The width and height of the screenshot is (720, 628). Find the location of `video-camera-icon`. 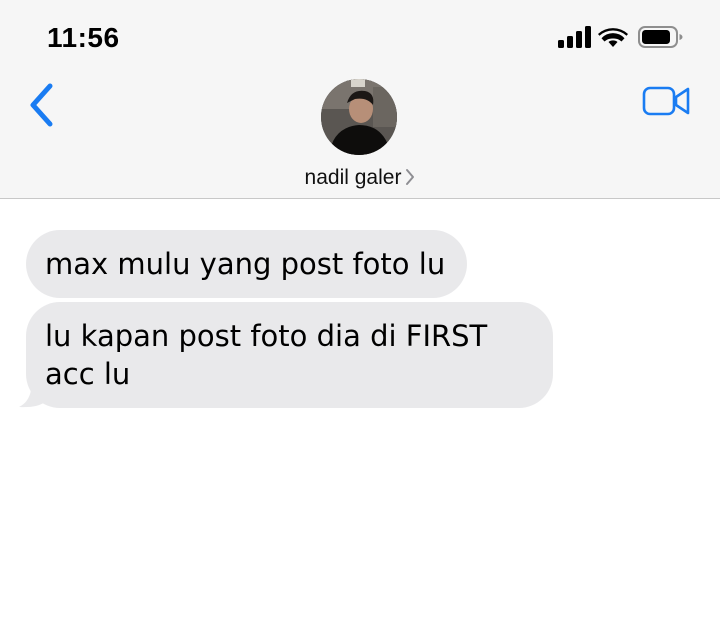

video-camera-icon is located at coordinates (666, 101).